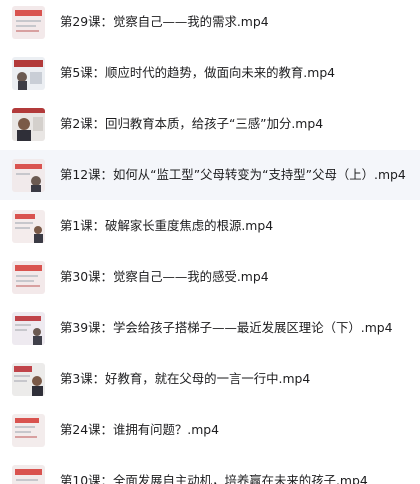 The width and height of the screenshot is (420, 484). What do you see at coordinates (210, 470) in the screenshot?
I see `file-row: 第10课：全面发展自主动机，培养赢在未来的孩子.mp4` at bounding box center [210, 470].